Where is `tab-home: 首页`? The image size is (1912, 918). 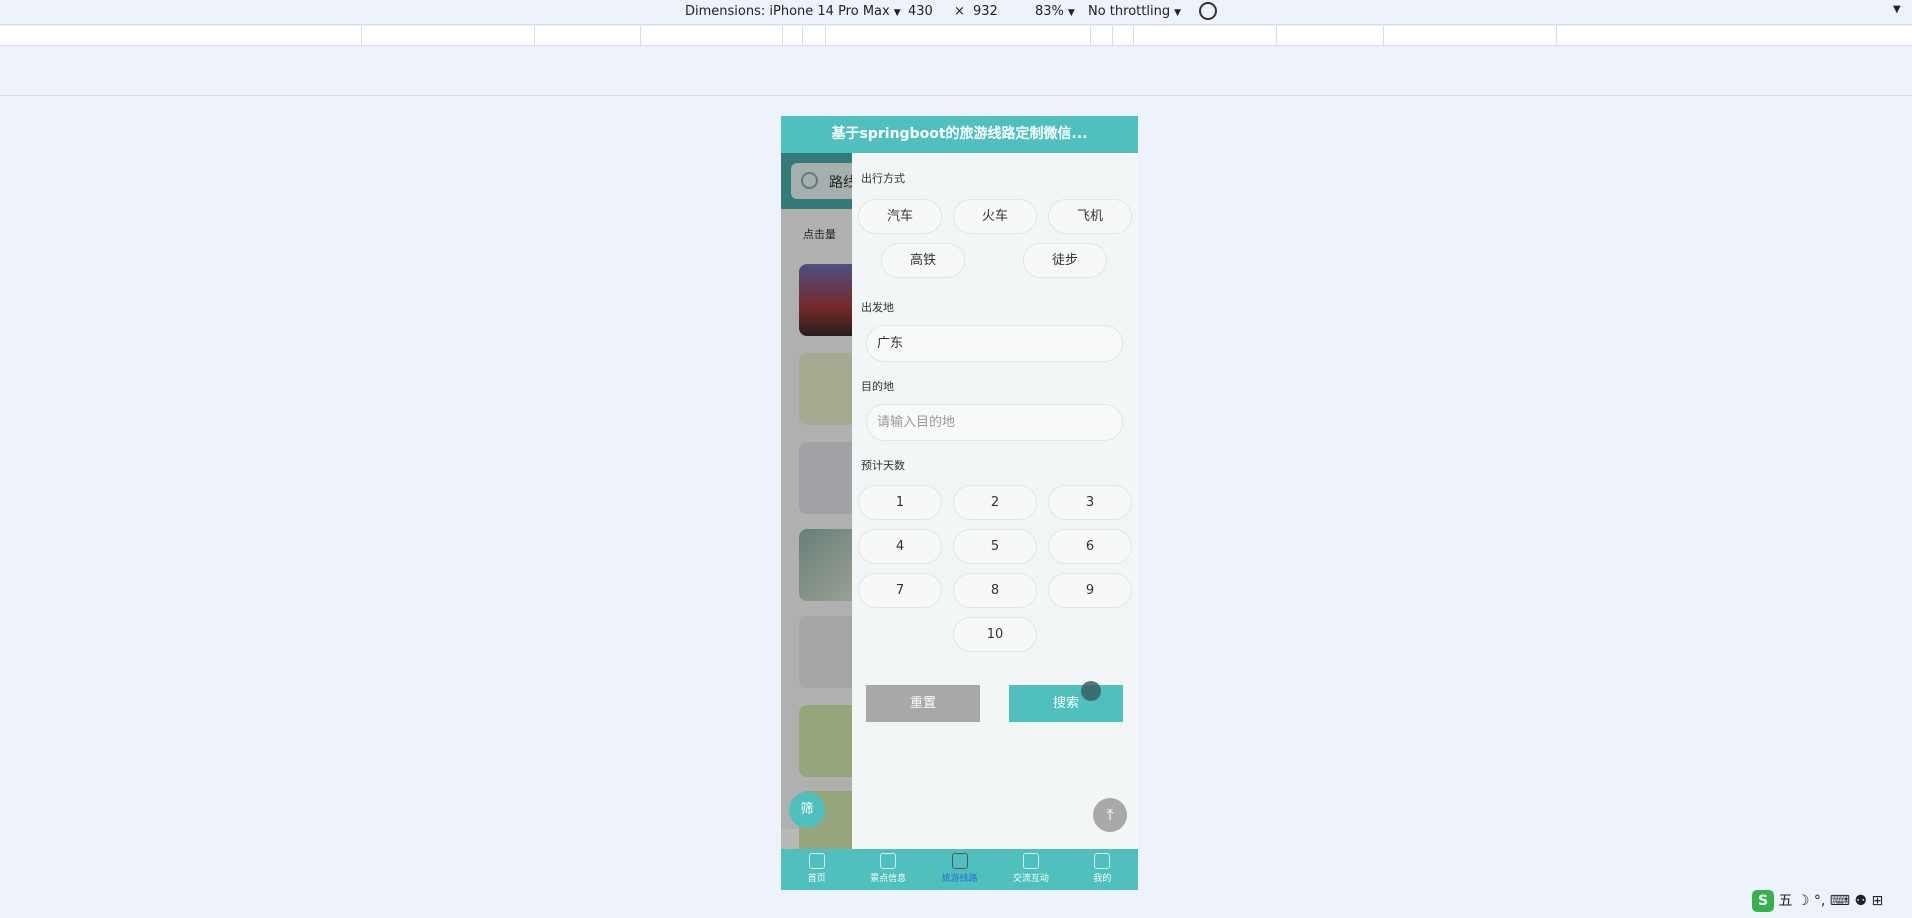
tab-home: 首页 is located at coordinates (816, 869).